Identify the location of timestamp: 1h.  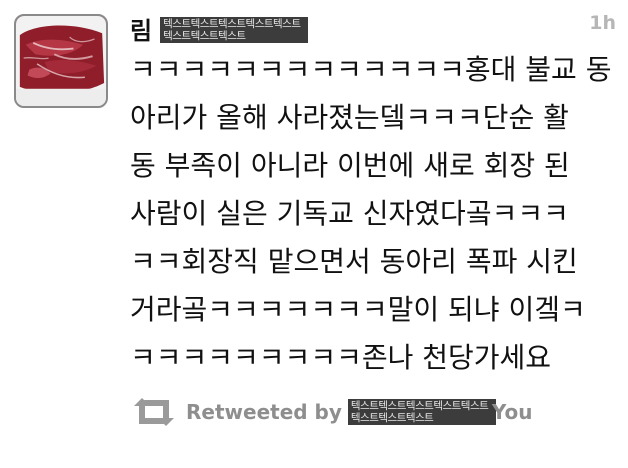
(602, 23).